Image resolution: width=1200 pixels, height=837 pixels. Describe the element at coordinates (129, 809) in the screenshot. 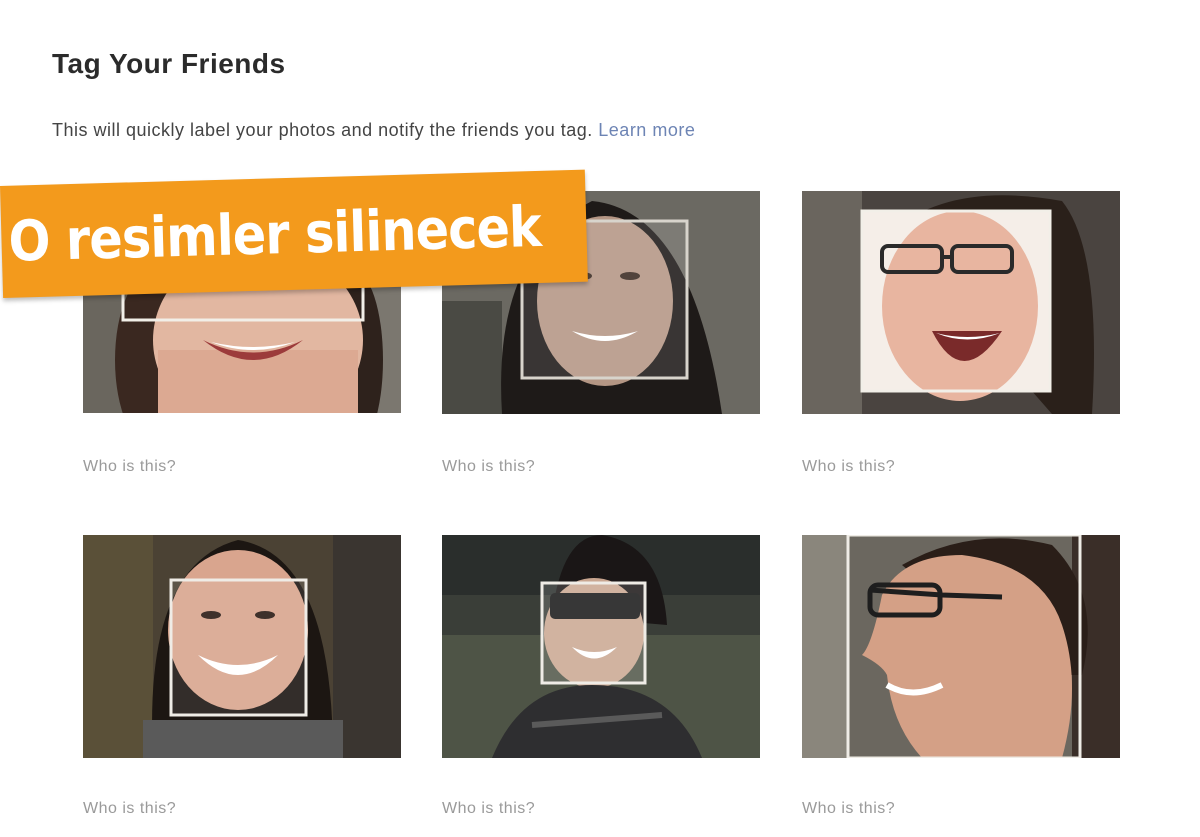

I see `who-is-this-input-4: Who is this?` at that location.